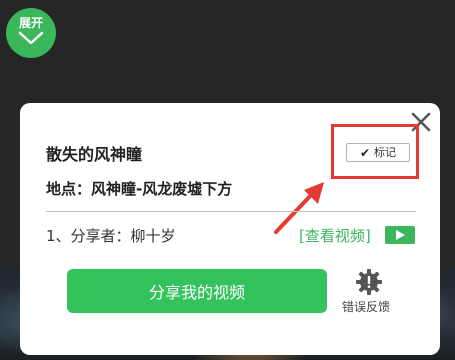 The height and width of the screenshot is (360, 455). What do you see at coordinates (335, 235) in the screenshot?
I see `watch-video-link: [查看视频]` at bounding box center [335, 235].